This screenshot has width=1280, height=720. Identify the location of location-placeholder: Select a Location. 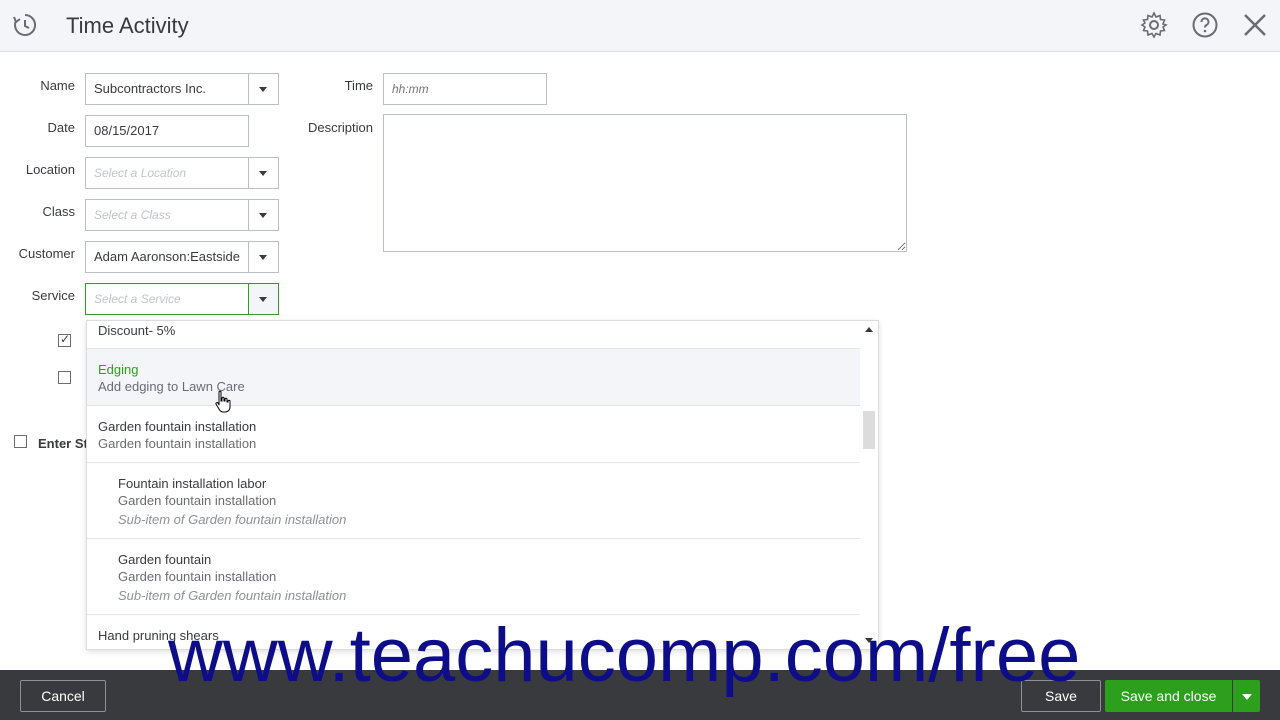
(140, 173).